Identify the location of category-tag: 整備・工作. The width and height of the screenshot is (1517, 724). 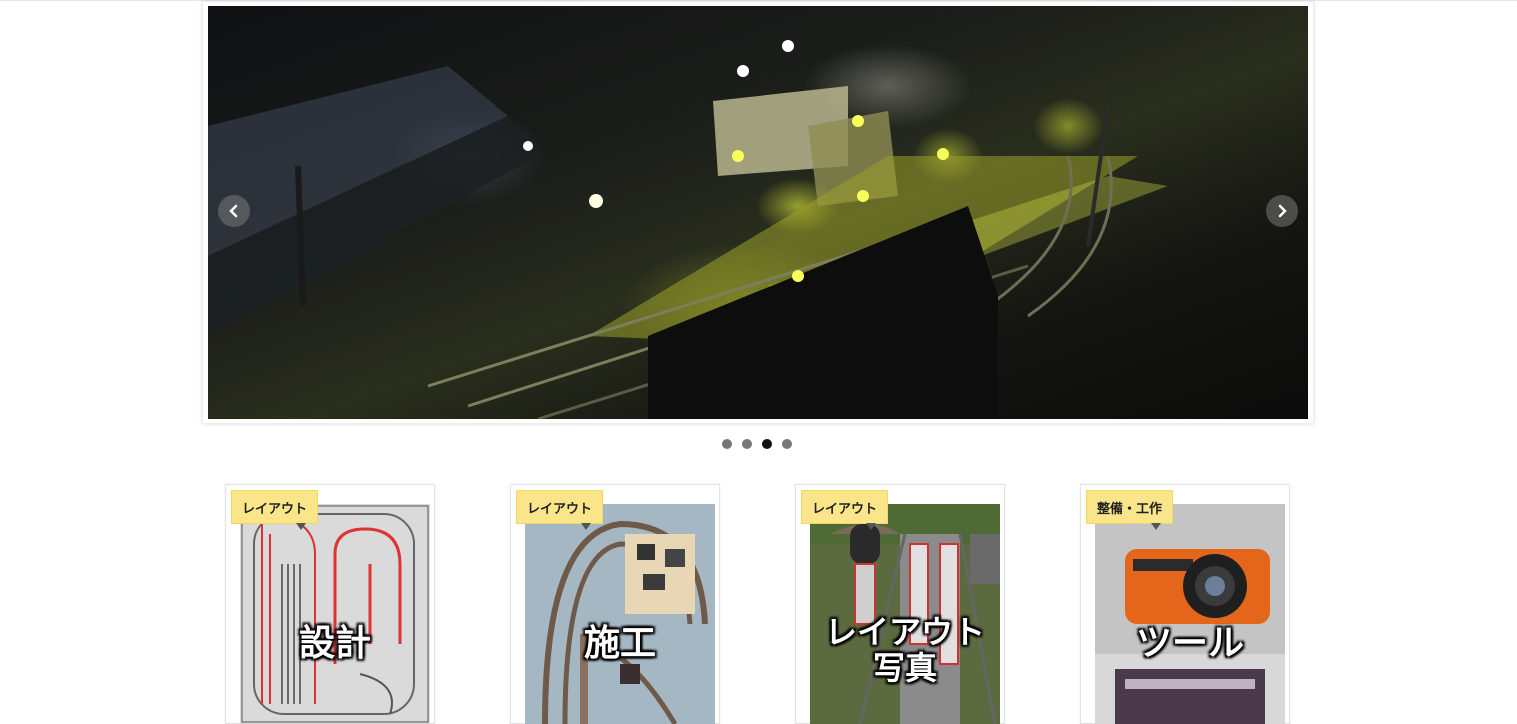
(1130, 510).